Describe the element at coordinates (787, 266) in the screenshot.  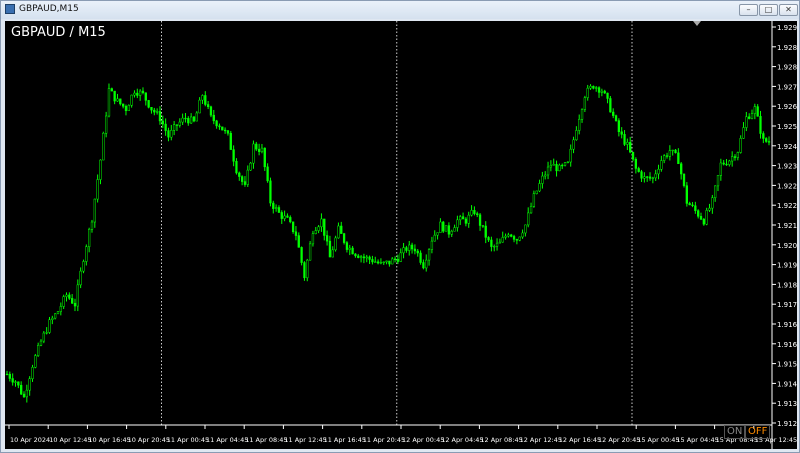
I see `price-label: 1.91950` at that location.